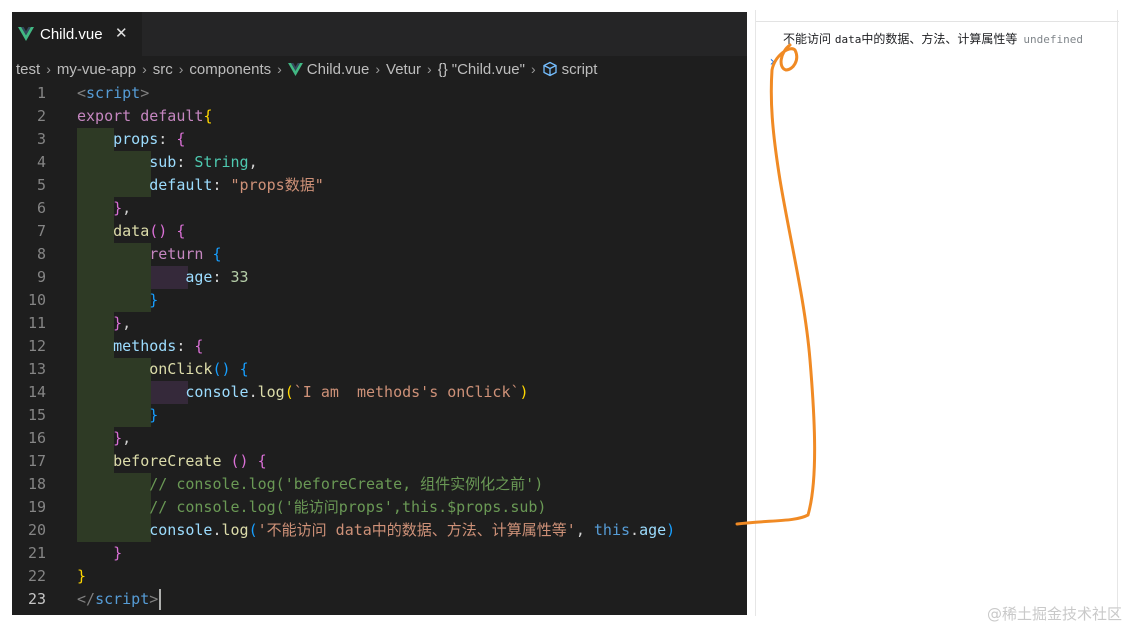 This screenshot has width=1130, height=630. What do you see at coordinates (36, 438) in the screenshot?
I see `line-number: 16` at bounding box center [36, 438].